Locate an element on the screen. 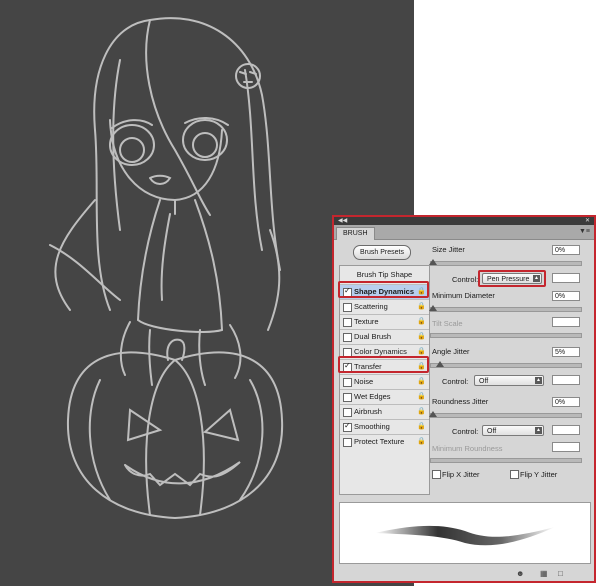 The image size is (600, 586). new-brush-icon: □ is located at coordinates (560, 573).